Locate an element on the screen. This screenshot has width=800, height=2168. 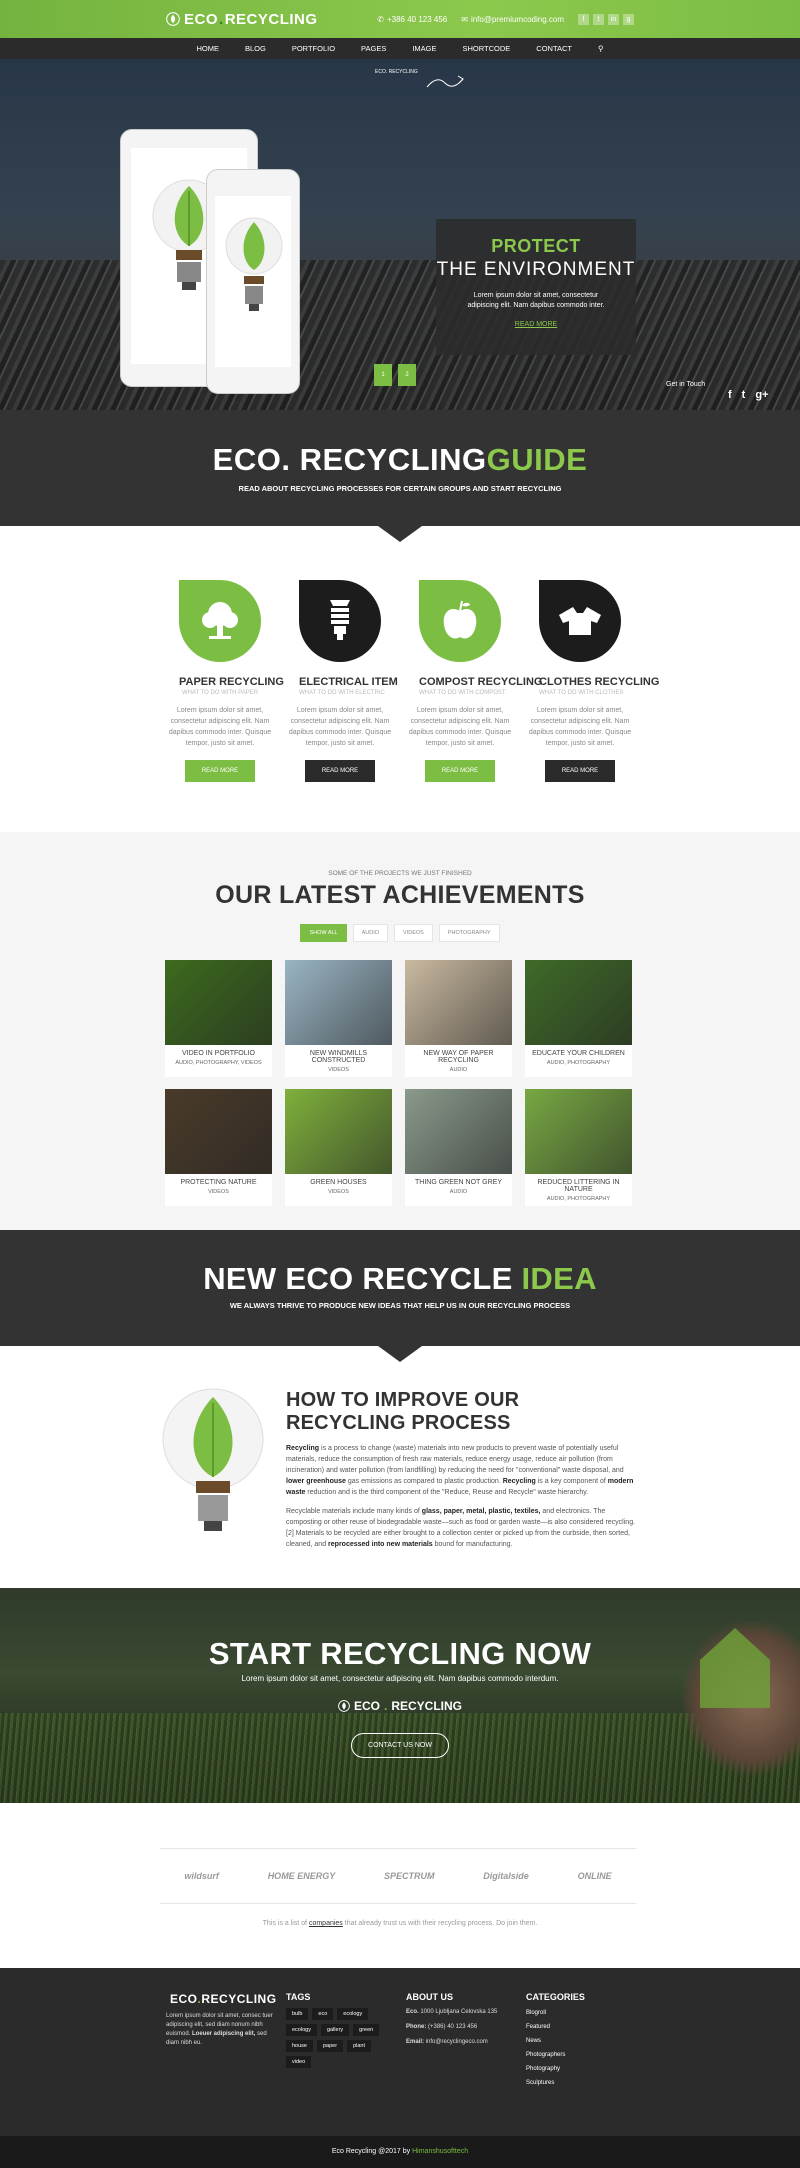
category-link: Featured is located at coordinates (555, 2027).